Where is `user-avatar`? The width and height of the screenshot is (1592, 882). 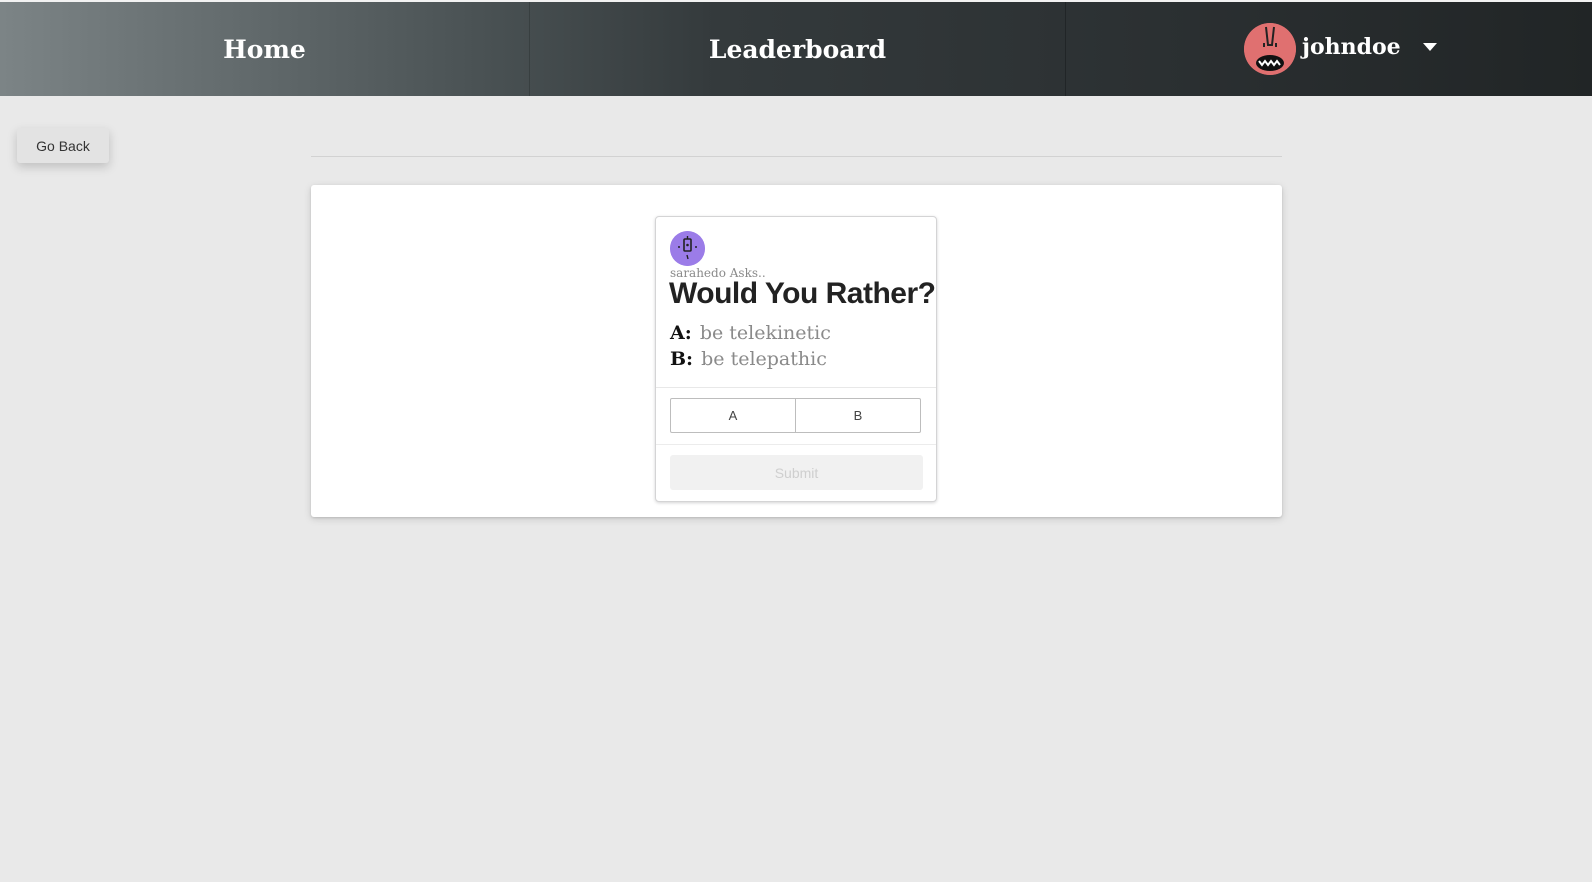
user-avatar is located at coordinates (1270, 49).